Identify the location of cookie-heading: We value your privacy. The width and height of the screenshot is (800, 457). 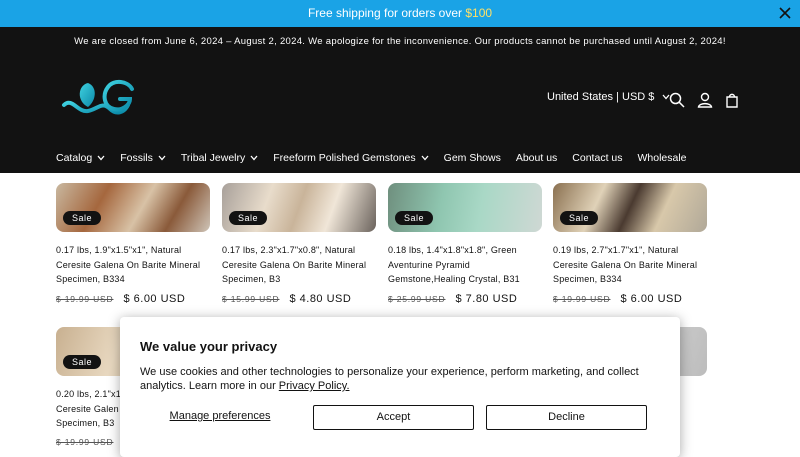
(209, 346).